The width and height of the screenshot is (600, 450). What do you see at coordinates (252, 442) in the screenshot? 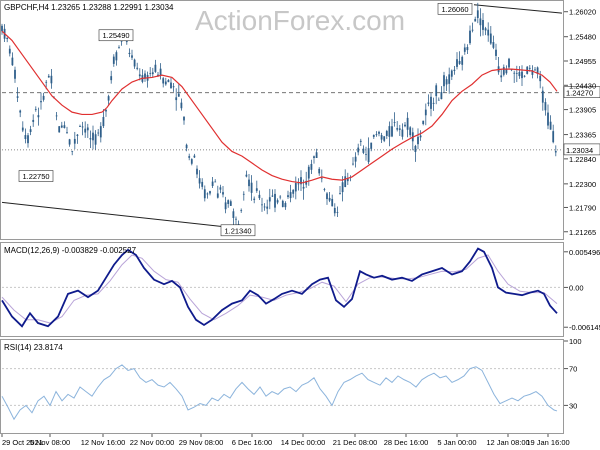
I see `time-tick-label: 6 Dec 16:00` at bounding box center [252, 442].